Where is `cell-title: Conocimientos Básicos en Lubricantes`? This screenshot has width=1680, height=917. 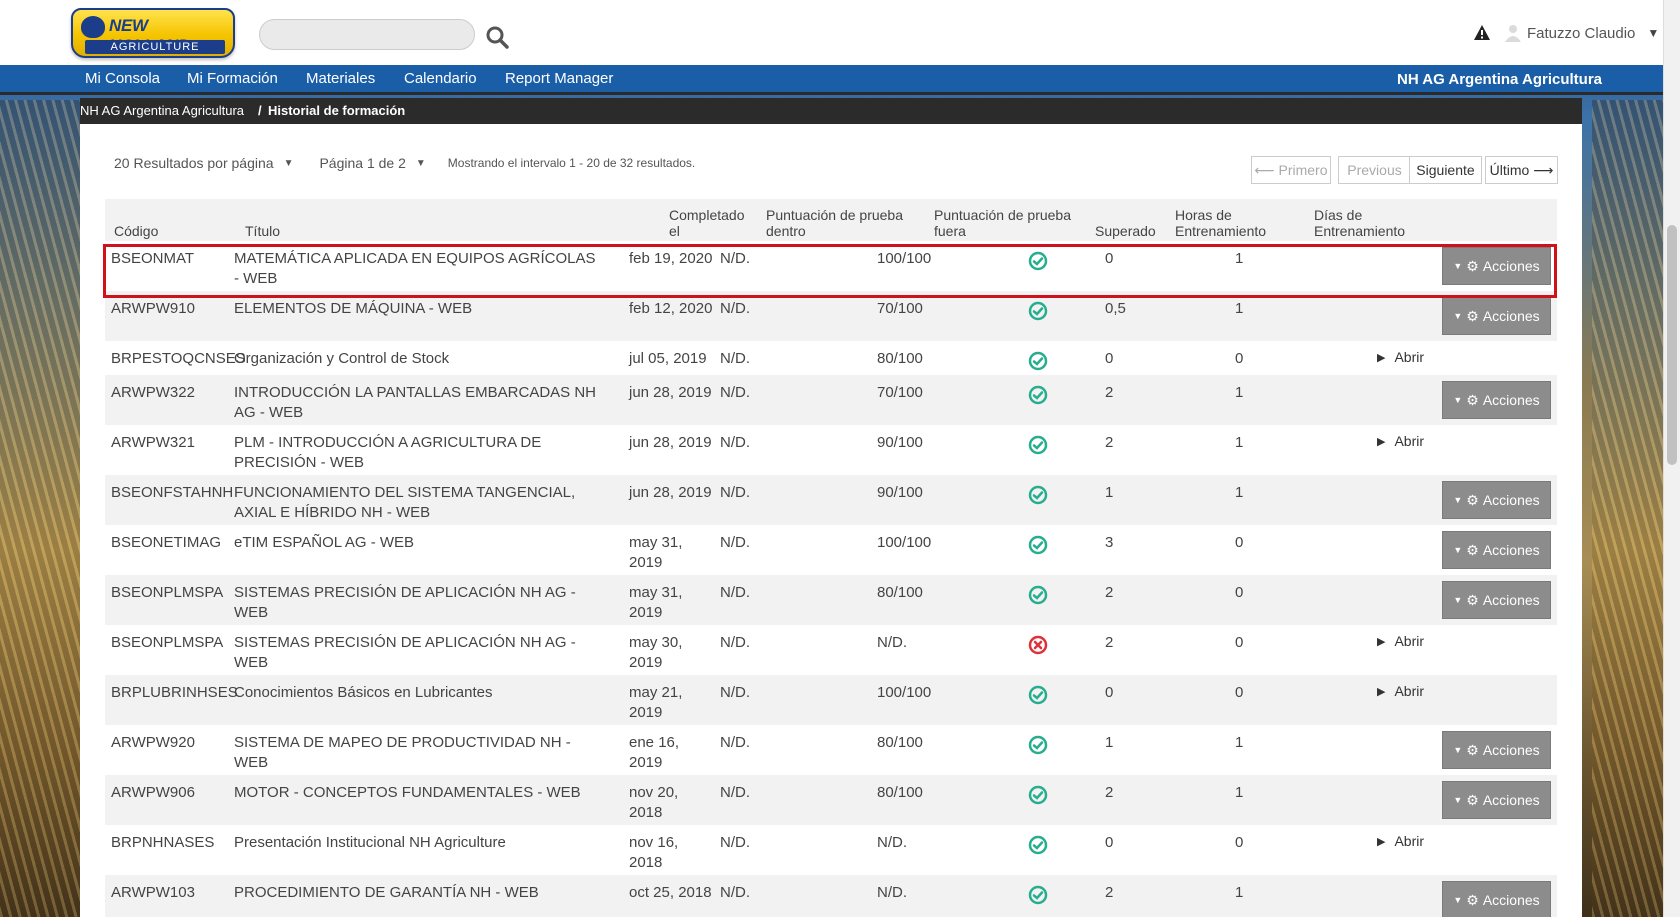 cell-title: Conocimientos Básicos en Lubricantes is located at coordinates (363, 692).